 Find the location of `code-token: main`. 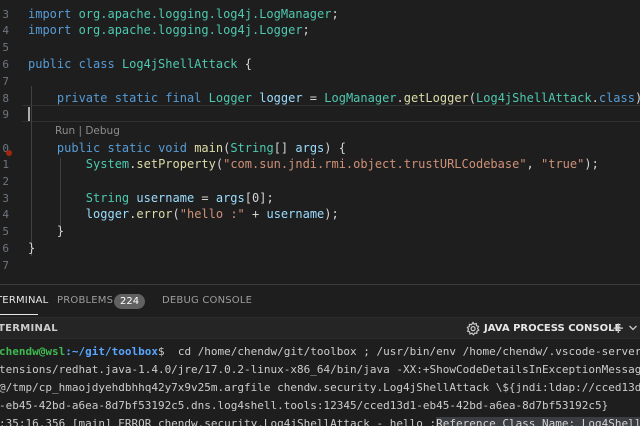

code-token: main is located at coordinates (209, 148).